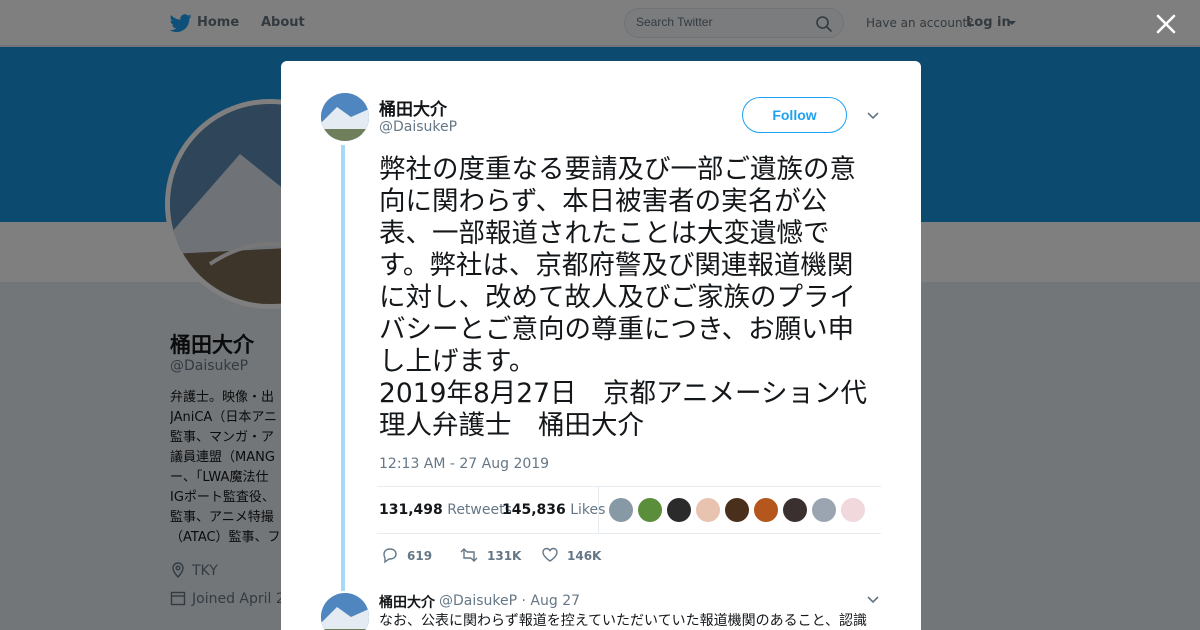 The height and width of the screenshot is (630, 1200). I want to click on tweet-stats: 131,498 Retweets 145,836 Likes, so click(629, 510).